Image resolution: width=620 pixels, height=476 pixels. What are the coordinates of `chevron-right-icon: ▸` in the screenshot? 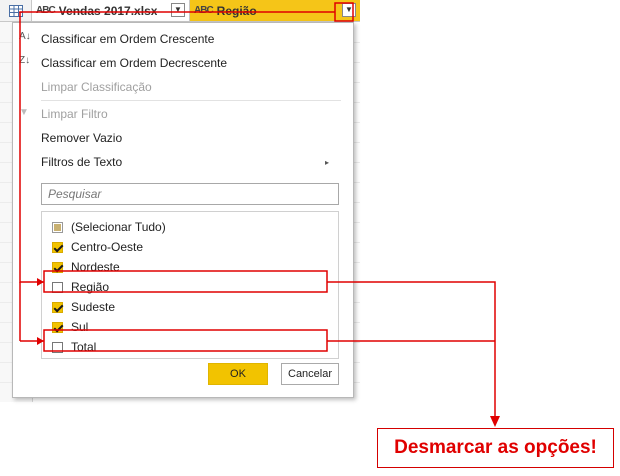 It's located at (326, 162).